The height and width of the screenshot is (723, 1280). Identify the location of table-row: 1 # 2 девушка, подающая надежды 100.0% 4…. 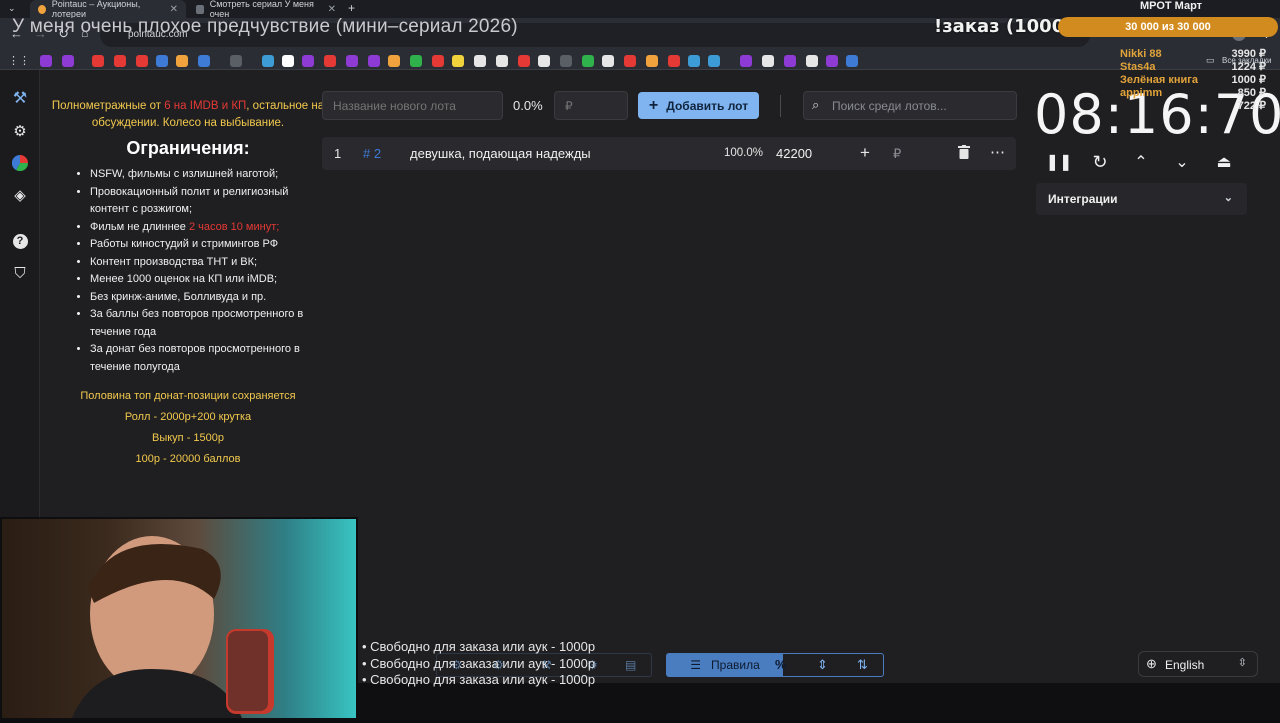
(669, 153).